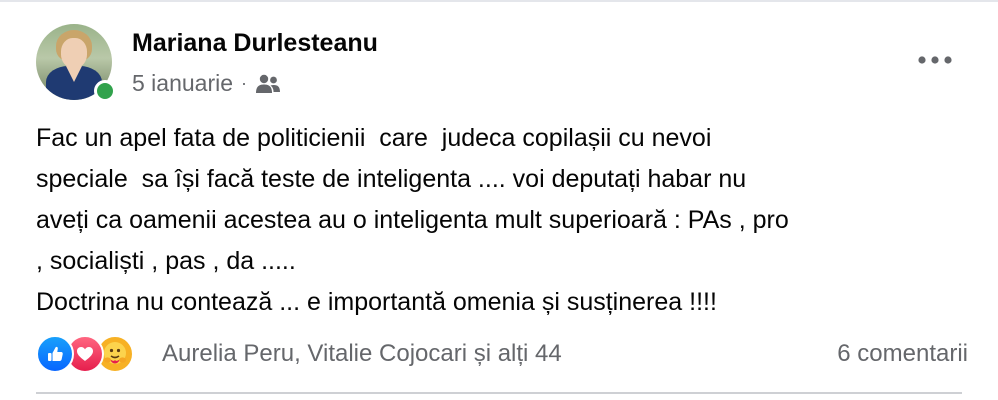 This screenshot has height=400, width=998. I want to click on card-top-border, so click(499, 1).